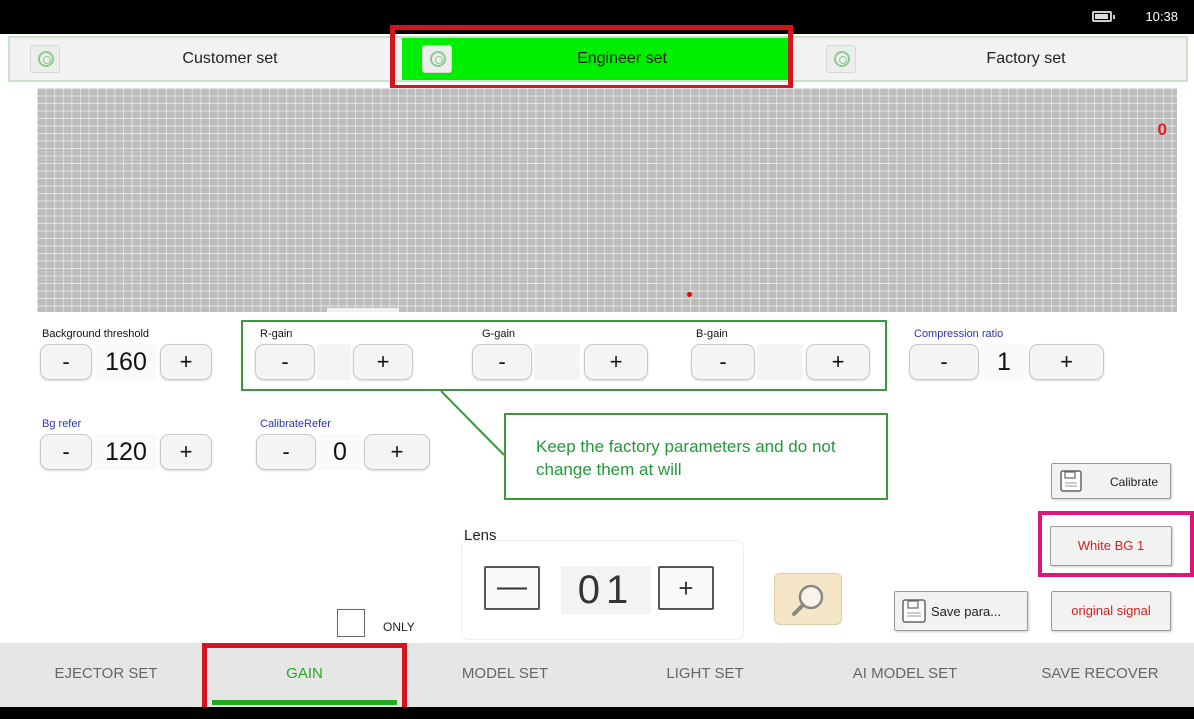 Image resolution: width=1194 pixels, height=719 pixels. I want to click on tab-ejector-set: EJECTOR SET, so click(106, 673).